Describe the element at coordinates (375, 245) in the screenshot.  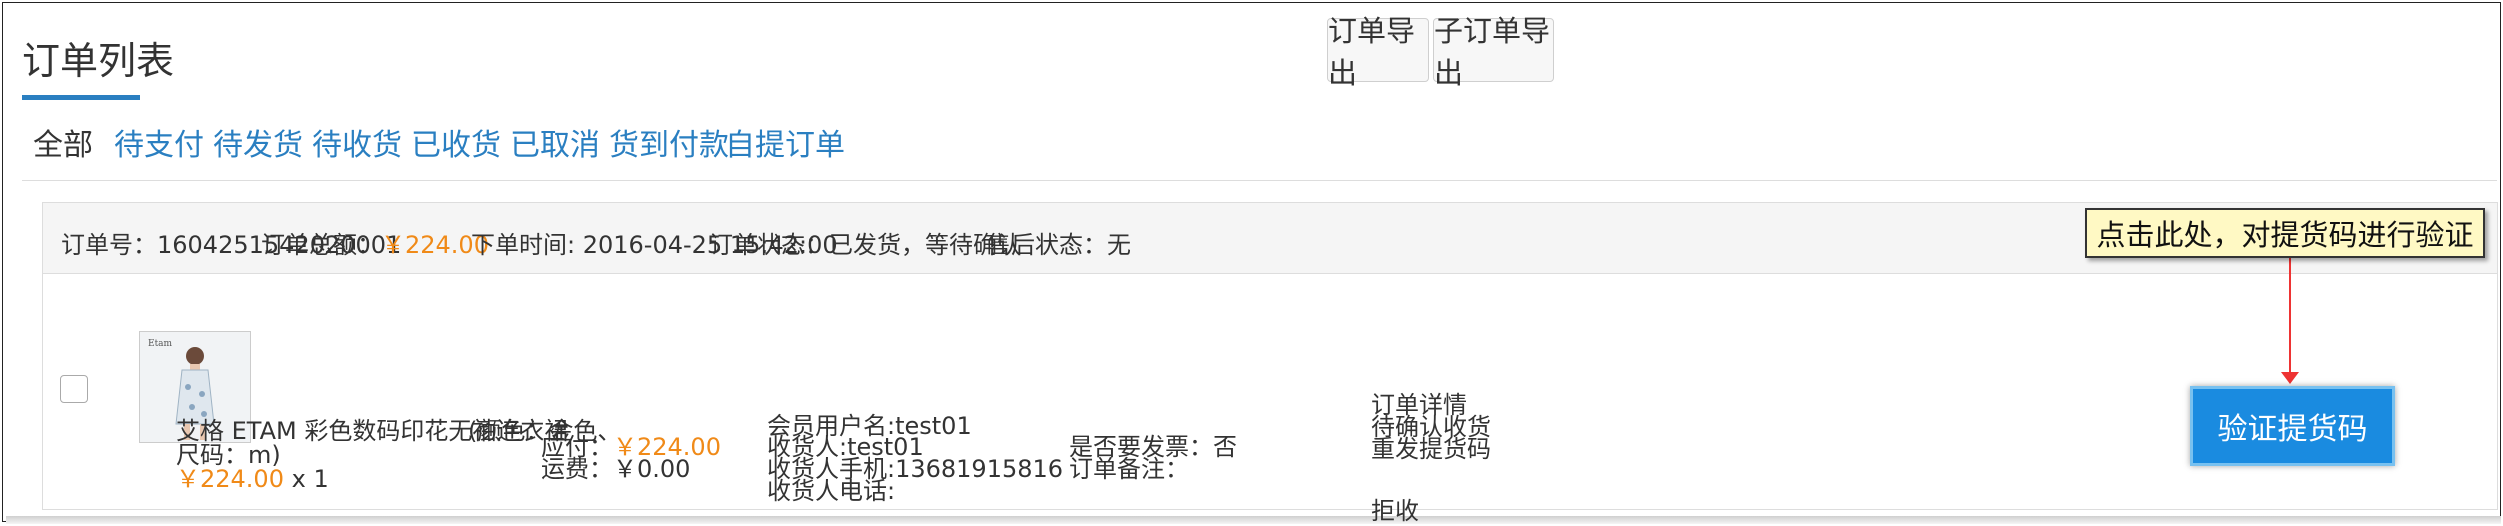
I see `order-total: 订单总额：￥224.00` at that location.